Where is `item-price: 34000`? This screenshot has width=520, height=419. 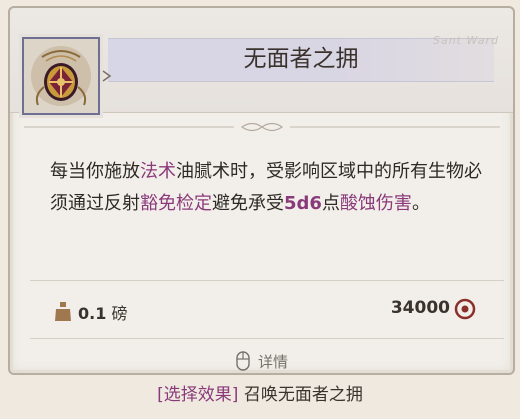
item-price: 34000 is located at coordinates (420, 308).